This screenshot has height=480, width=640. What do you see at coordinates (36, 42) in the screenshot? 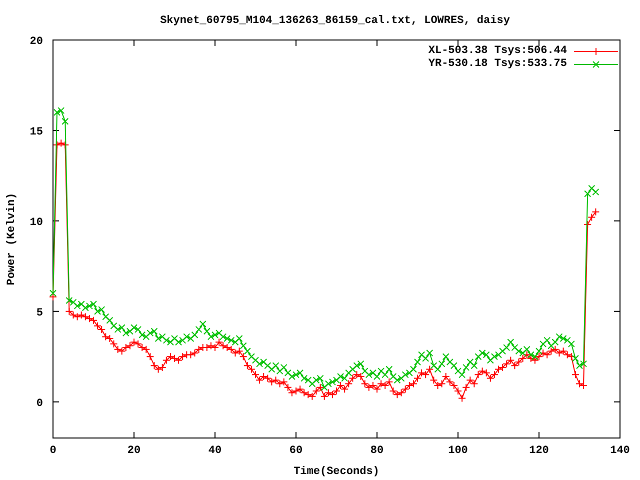
I see `y-tick-label: 20` at bounding box center [36, 42].